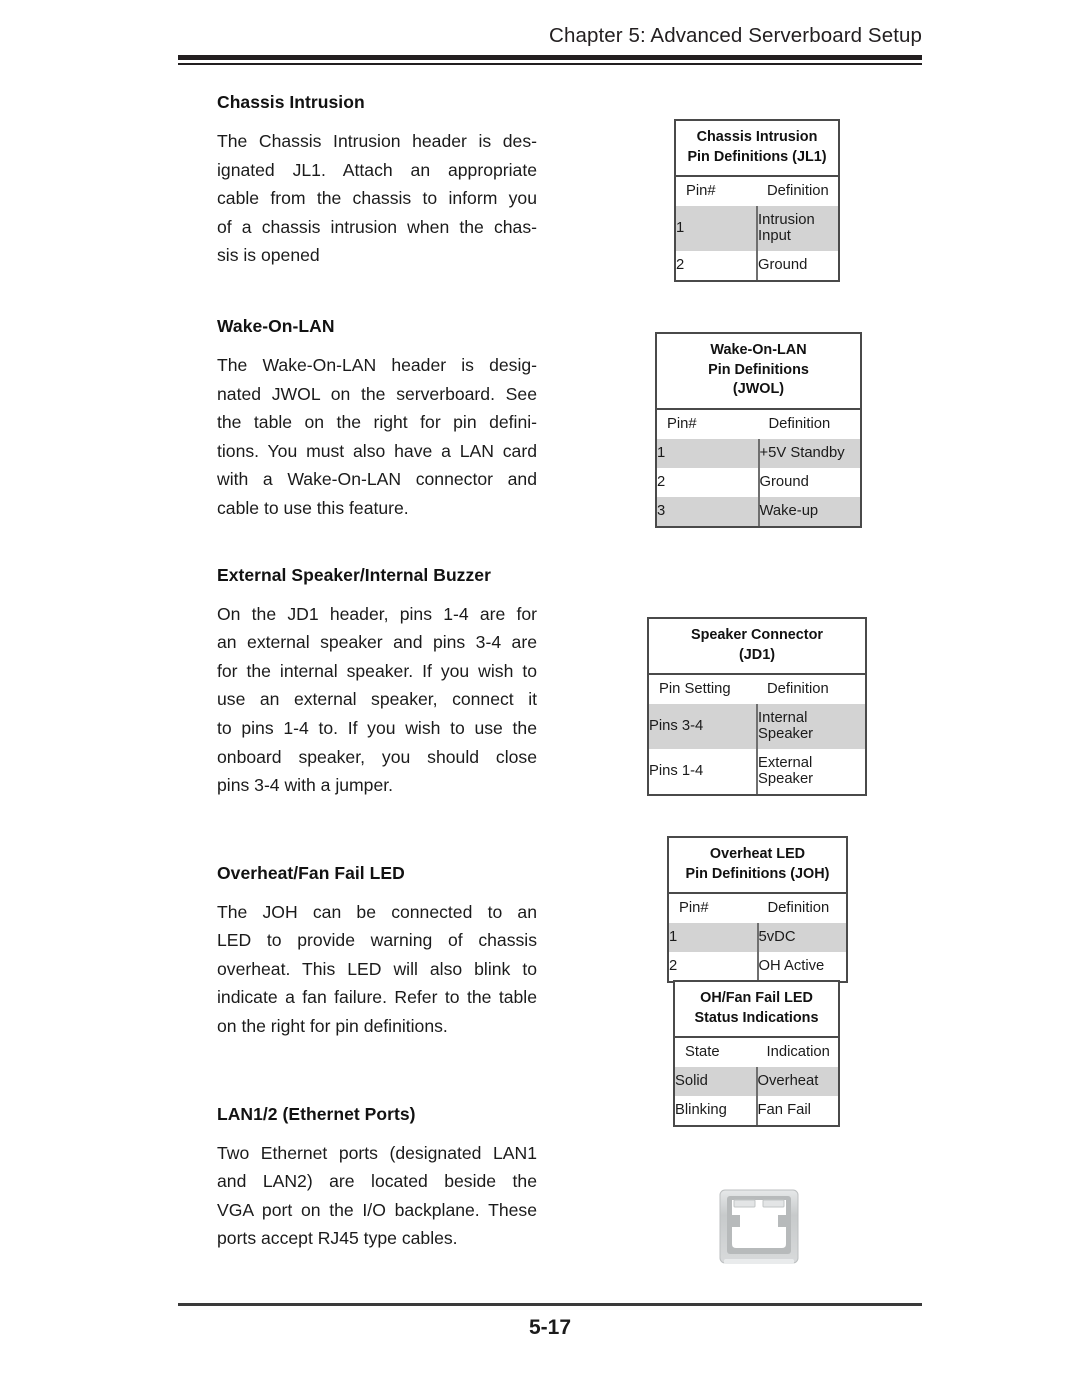  I want to click on section-heading: External Speaker/Internal Buzzer, so click(354, 574).